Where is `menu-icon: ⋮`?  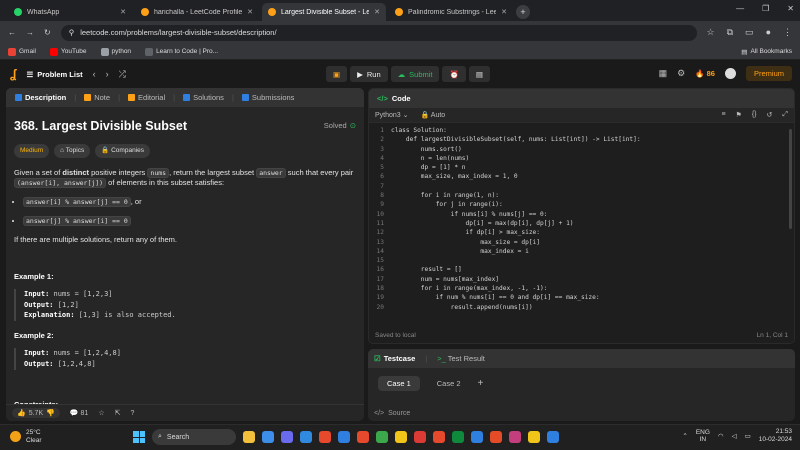
menu-icon: ⋮ is located at coordinates (787, 32).